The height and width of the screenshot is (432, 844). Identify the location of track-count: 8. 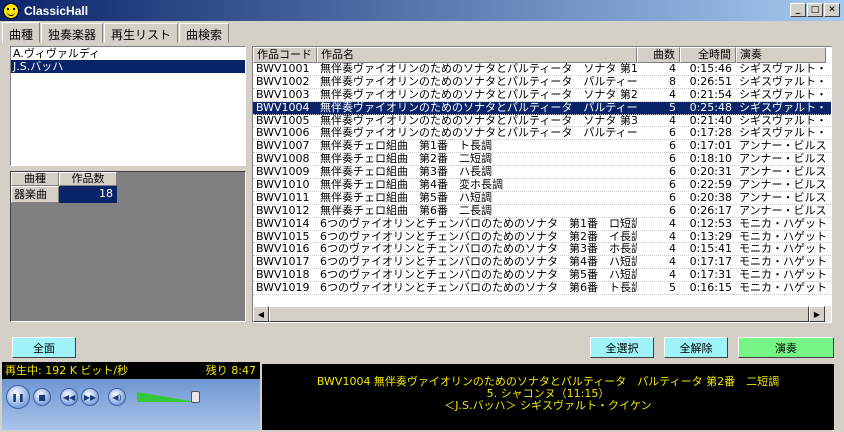
(672, 81).